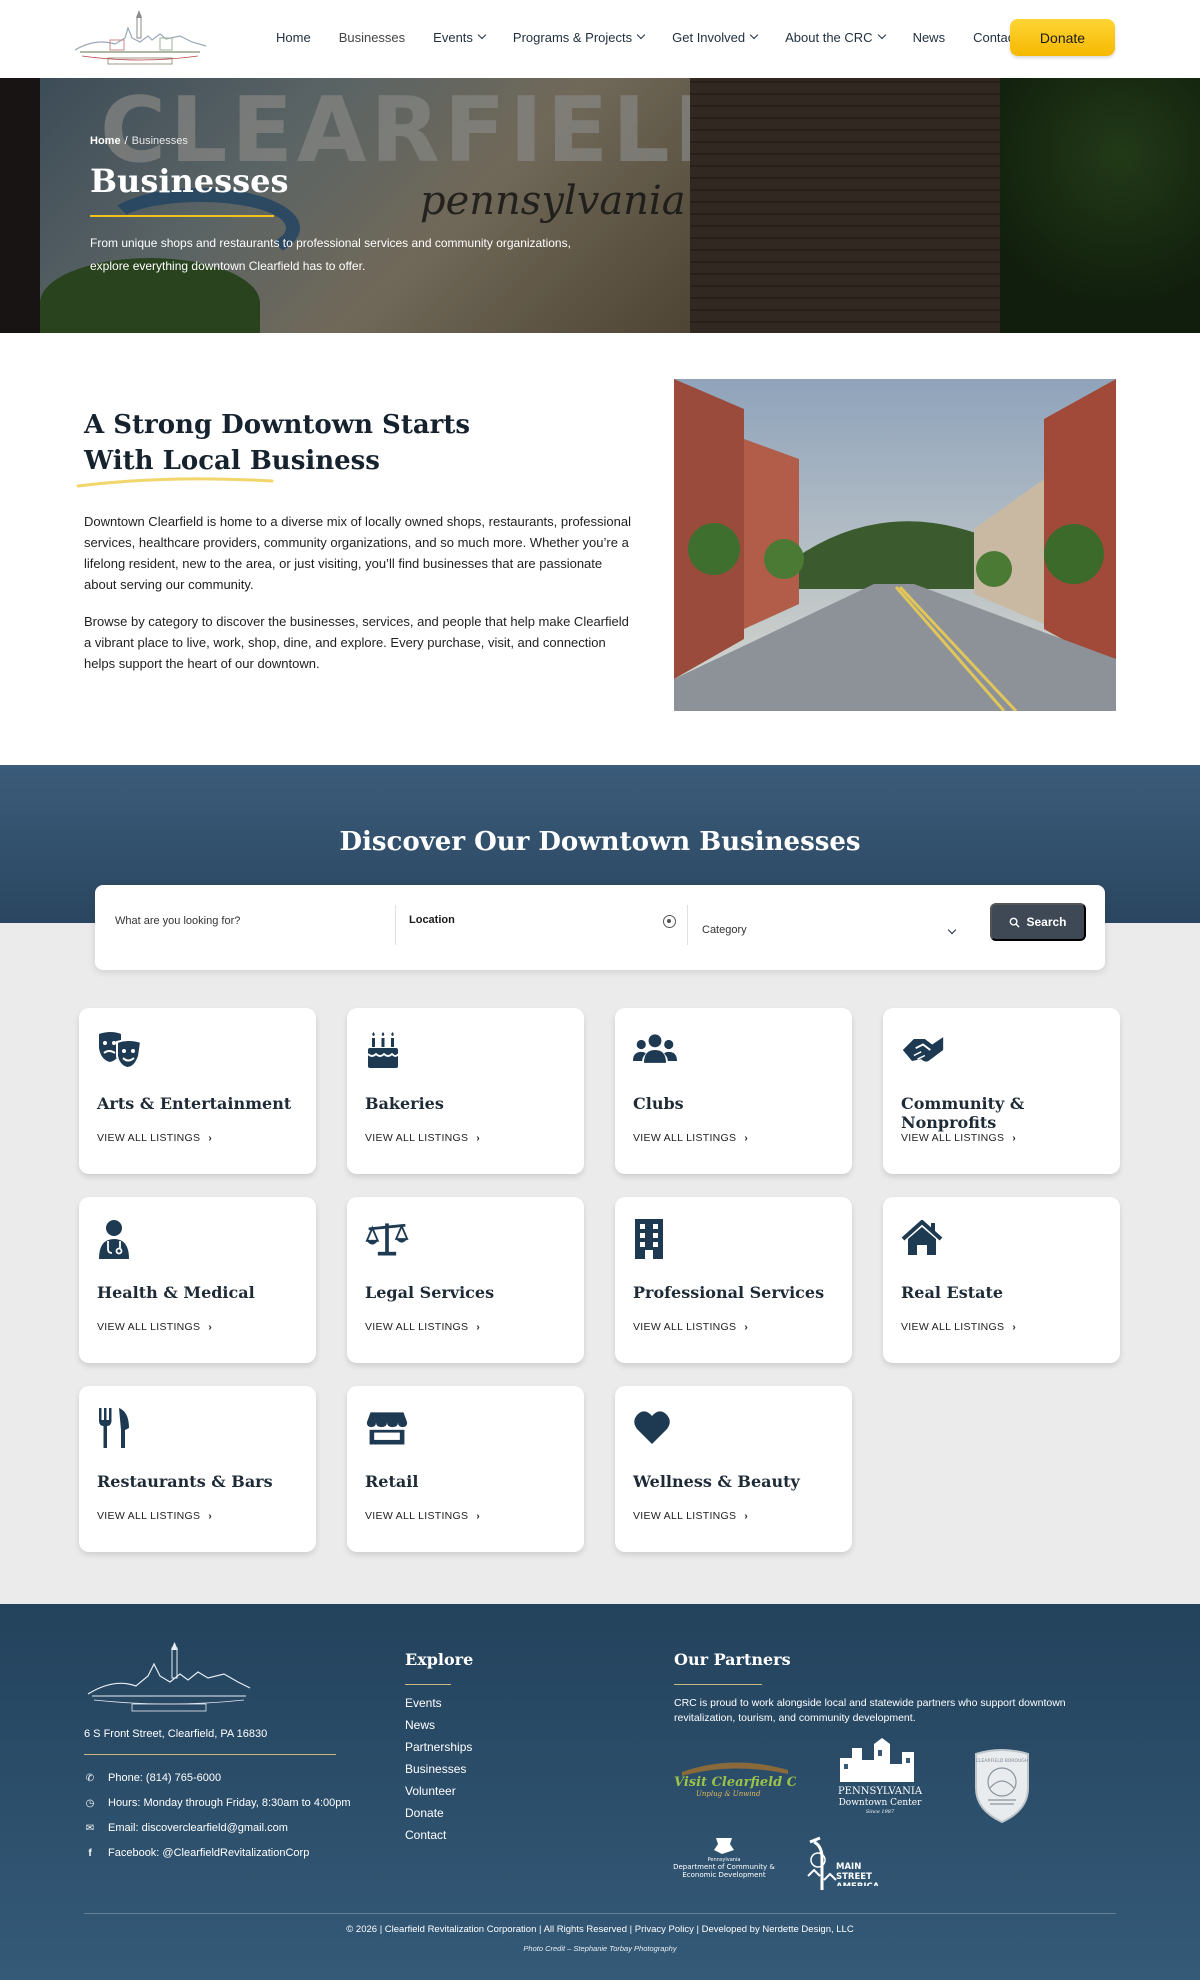 This screenshot has height=1980, width=1200. I want to click on donate-button: Donate, so click(1062, 37).